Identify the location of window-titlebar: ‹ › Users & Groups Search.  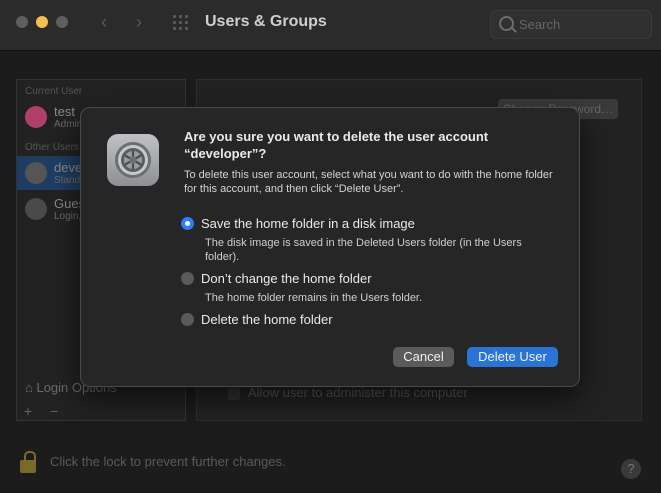
(330, 25).